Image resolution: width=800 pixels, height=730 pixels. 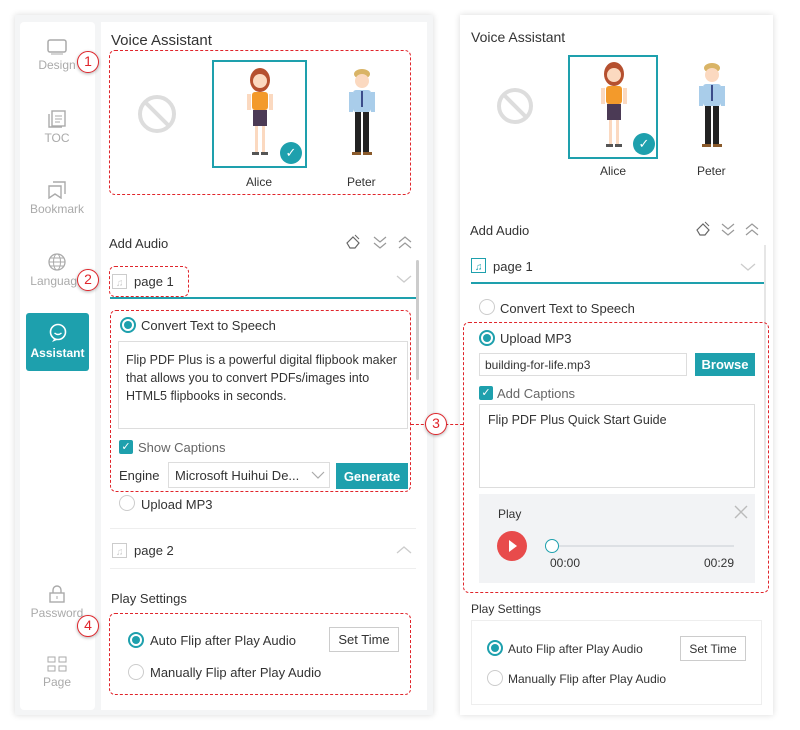 What do you see at coordinates (404, 550) in the screenshot?
I see `chevron-up-icon` at bounding box center [404, 550].